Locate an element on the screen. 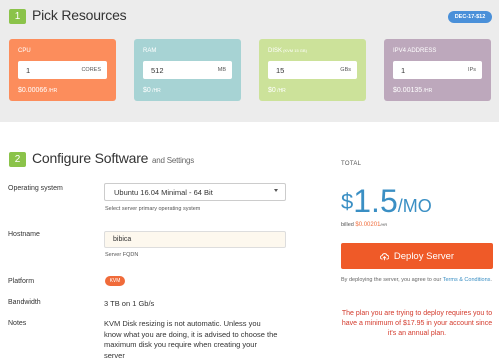 The width and height of the screenshot is (499, 362). billed-per: /HR is located at coordinates (384, 224).